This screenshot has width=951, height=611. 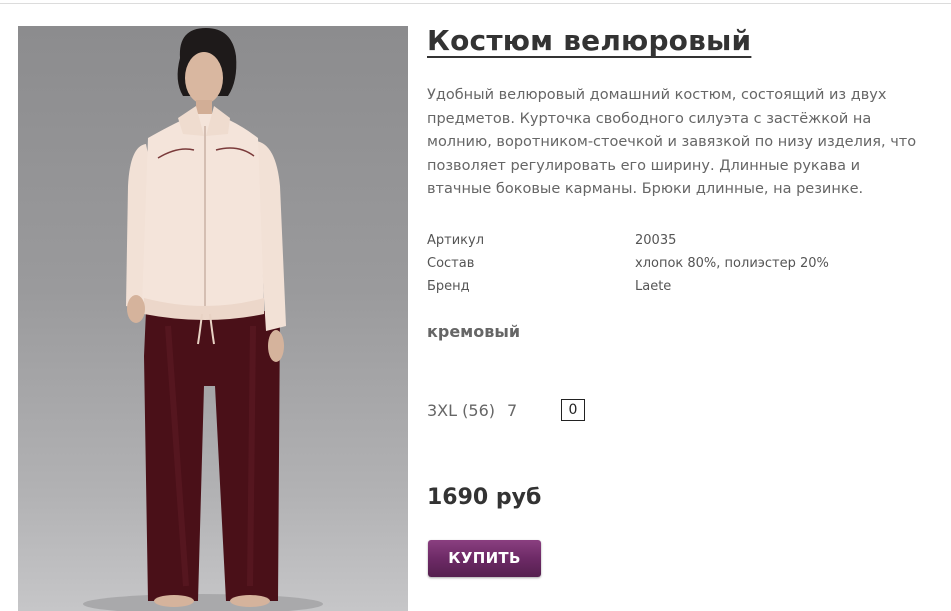 What do you see at coordinates (573, 410) in the screenshot?
I see `quantity-input: 0` at bounding box center [573, 410].